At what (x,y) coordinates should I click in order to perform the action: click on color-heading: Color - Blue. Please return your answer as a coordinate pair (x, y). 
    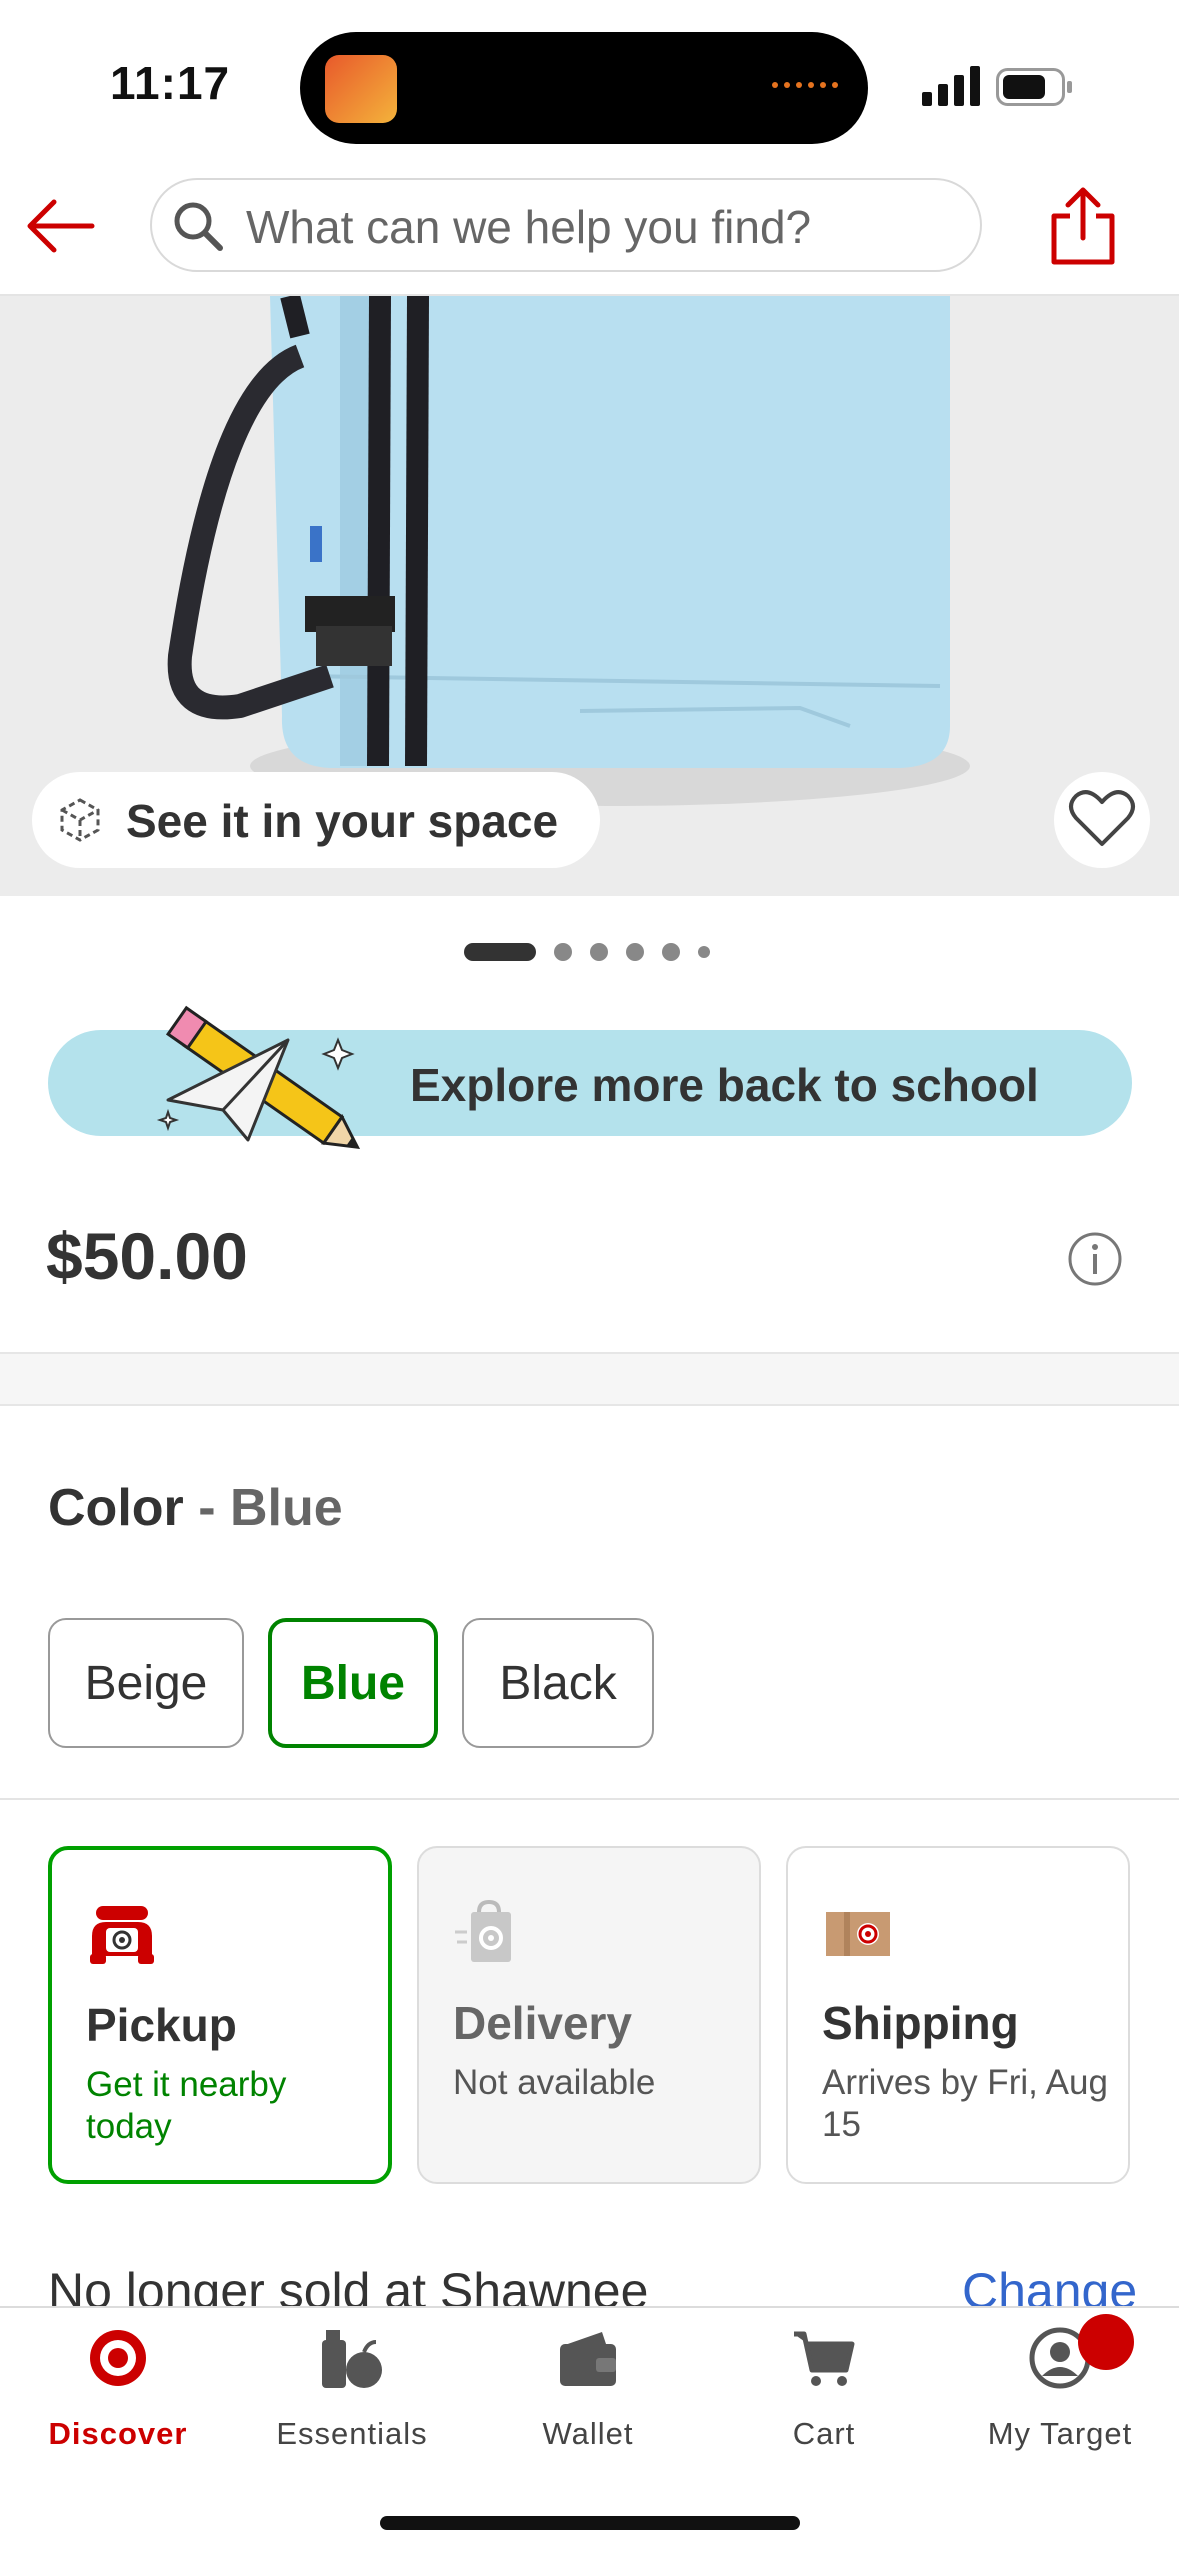
    Looking at the image, I should click on (195, 1508).